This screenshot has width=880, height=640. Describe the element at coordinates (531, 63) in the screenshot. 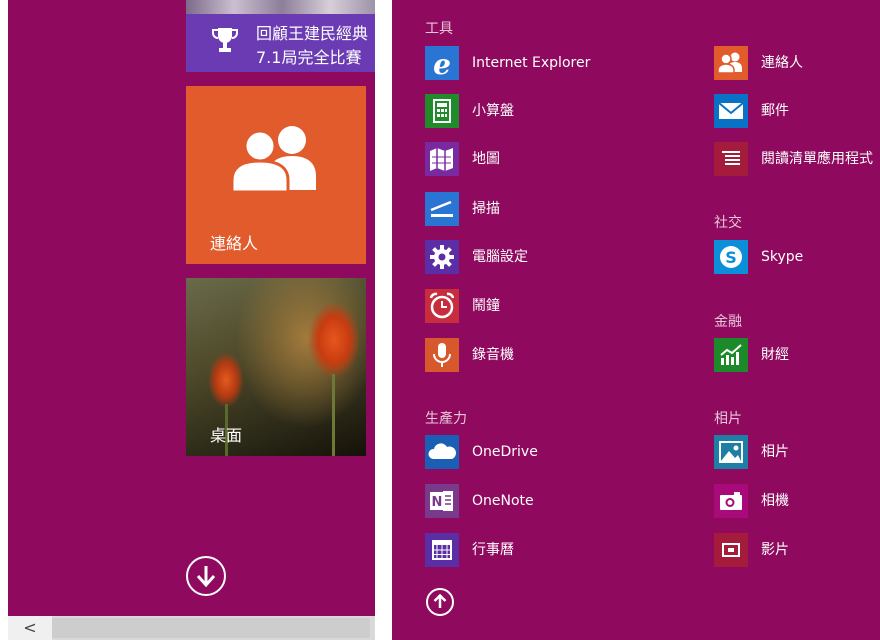

I see `app-label: Internet Explorer` at that location.